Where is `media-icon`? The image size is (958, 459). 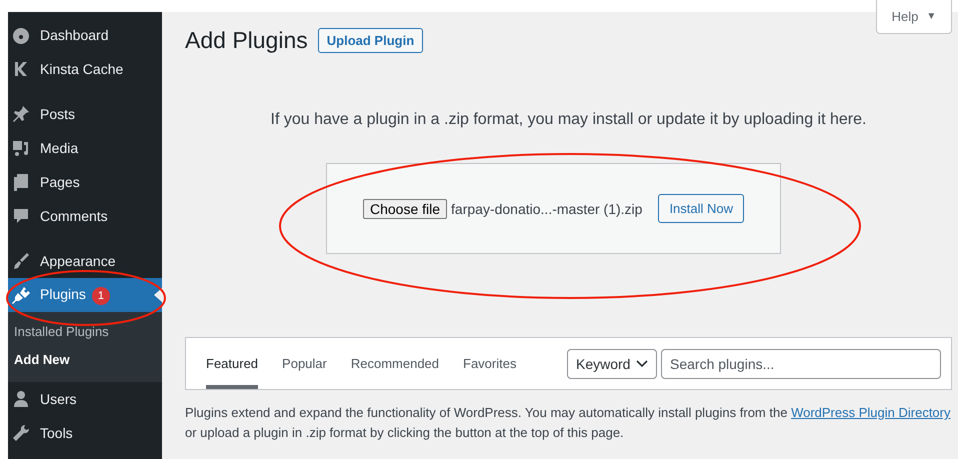 media-icon is located at coordinates (21, 148).